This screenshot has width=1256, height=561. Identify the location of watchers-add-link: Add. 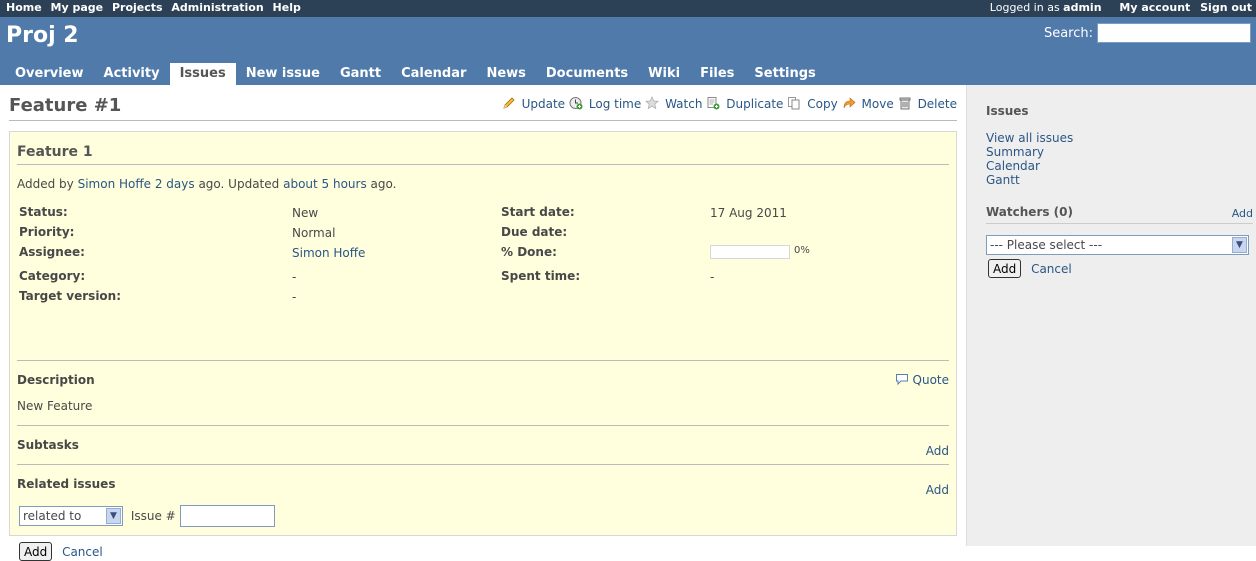
(1242, 213).